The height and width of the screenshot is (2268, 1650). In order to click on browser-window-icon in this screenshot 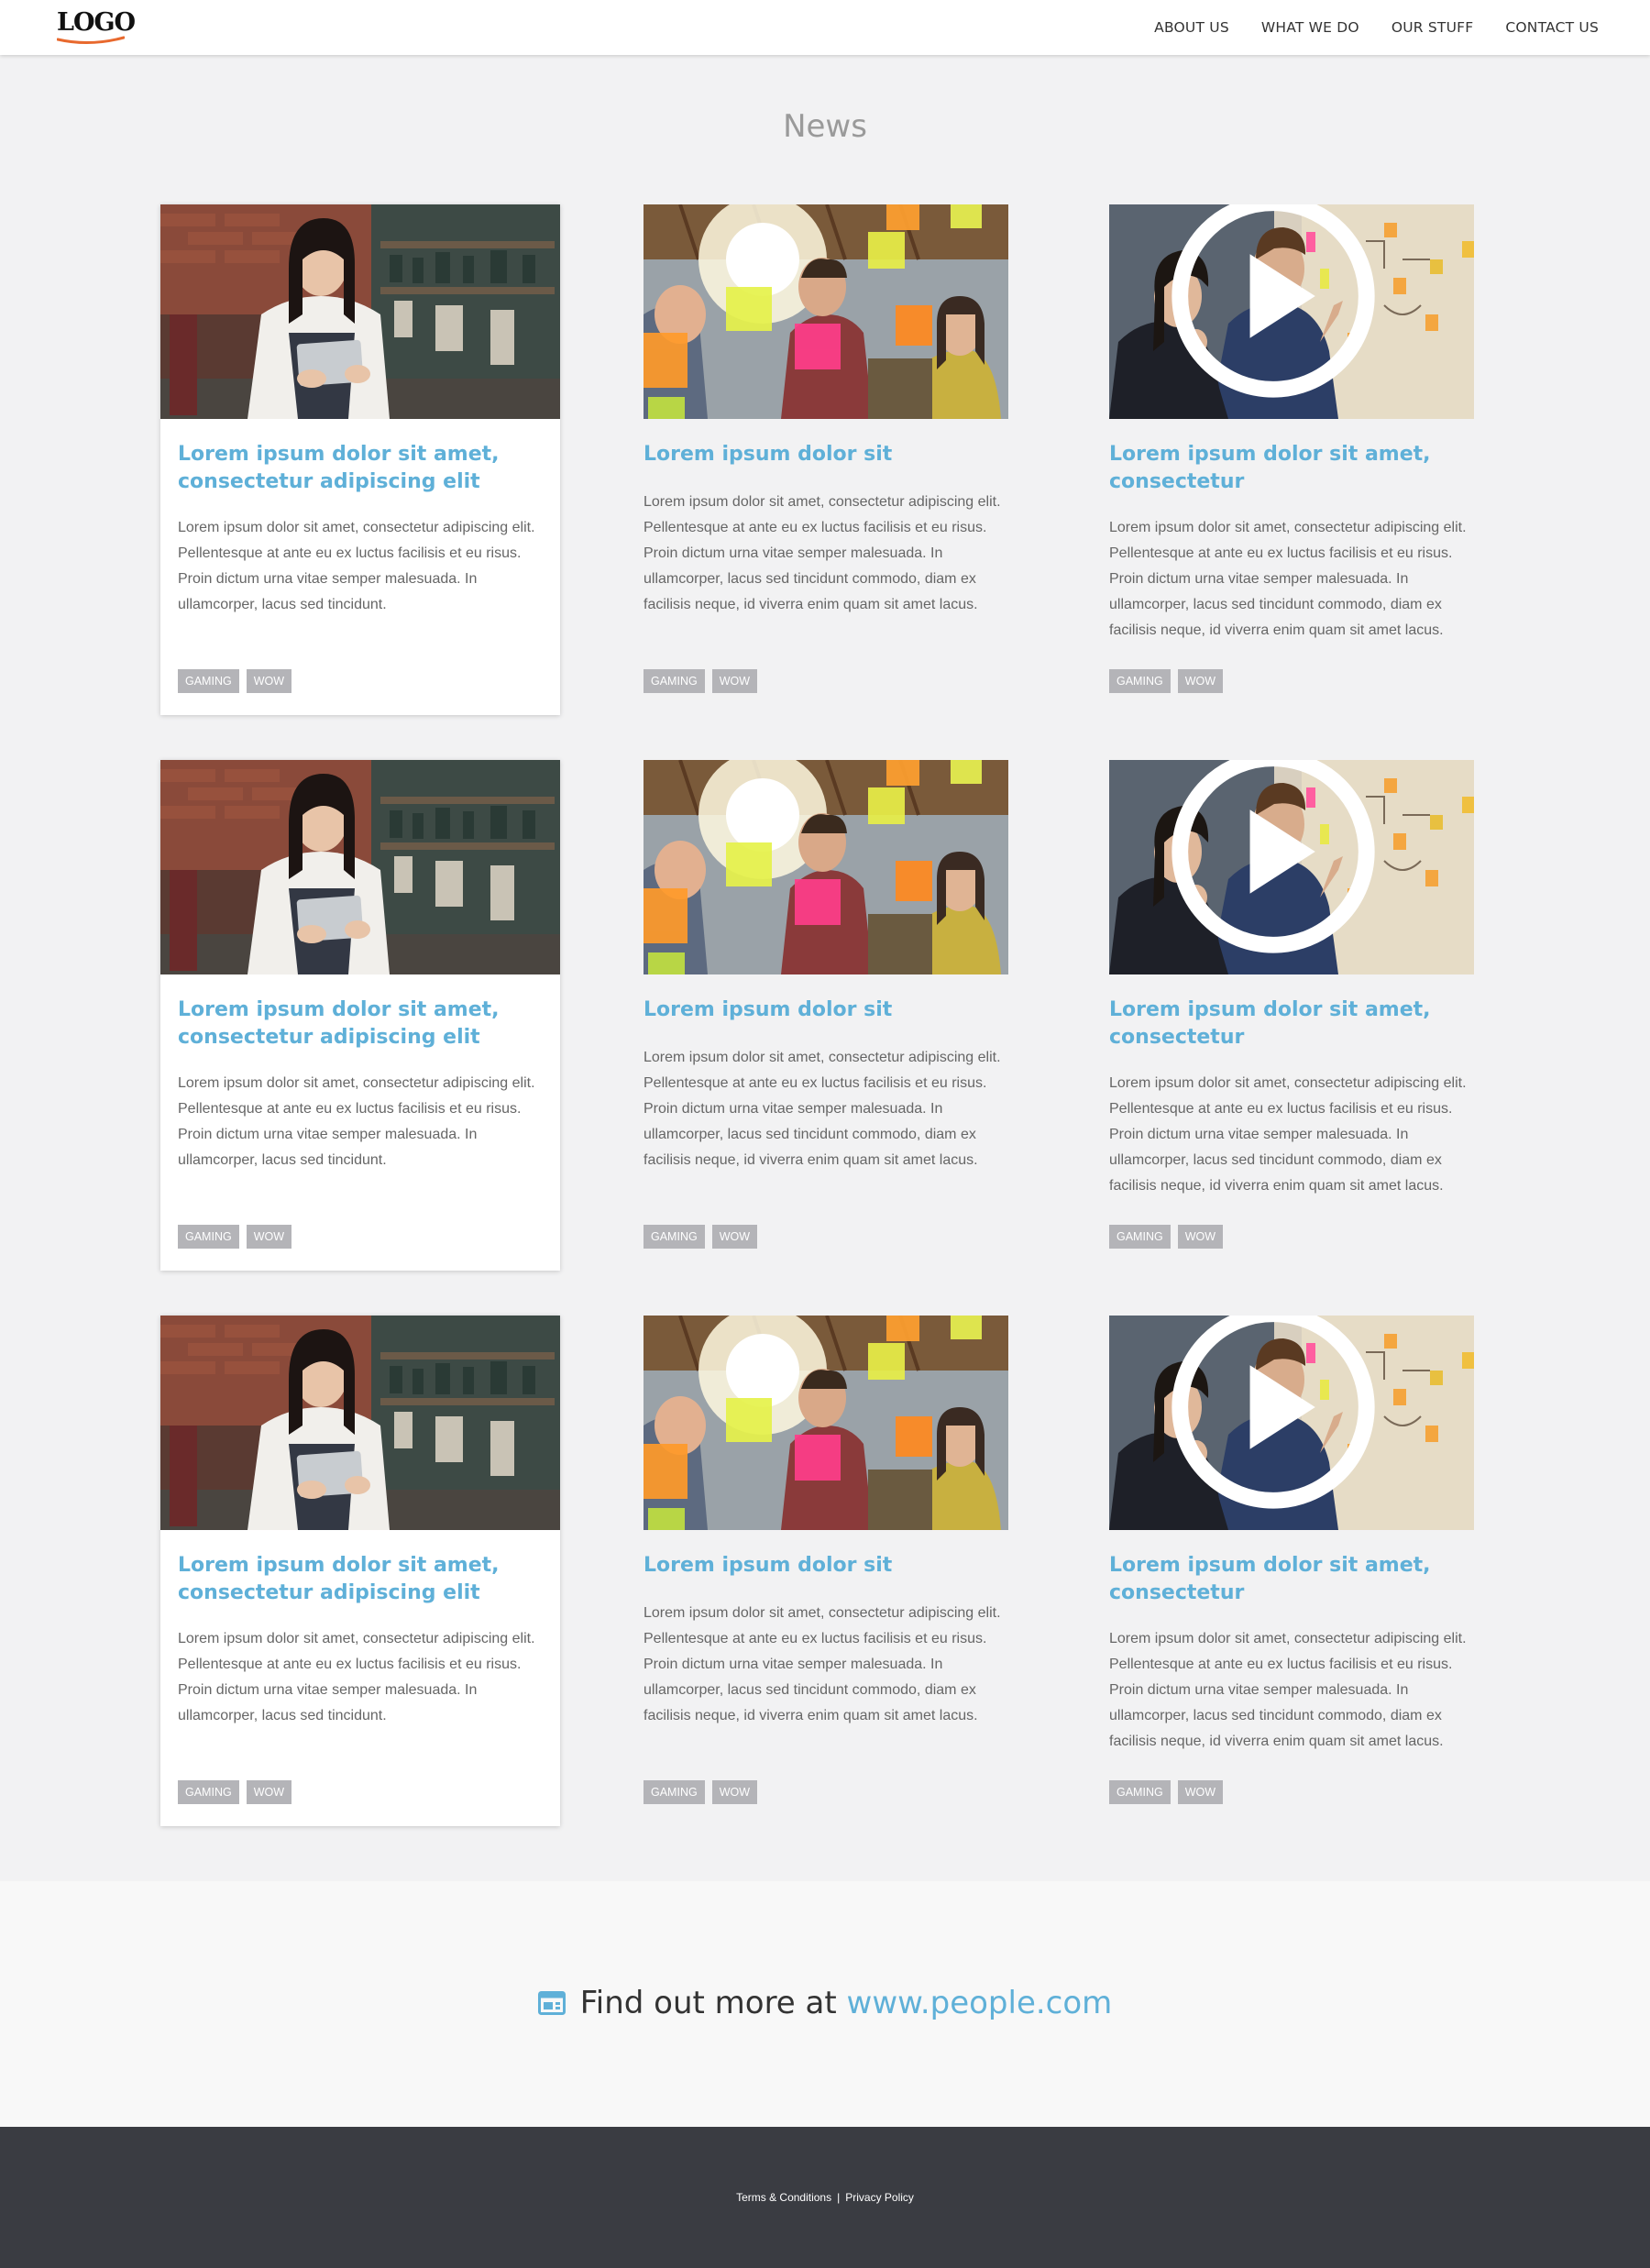, I will do `click(551, 2003)`.